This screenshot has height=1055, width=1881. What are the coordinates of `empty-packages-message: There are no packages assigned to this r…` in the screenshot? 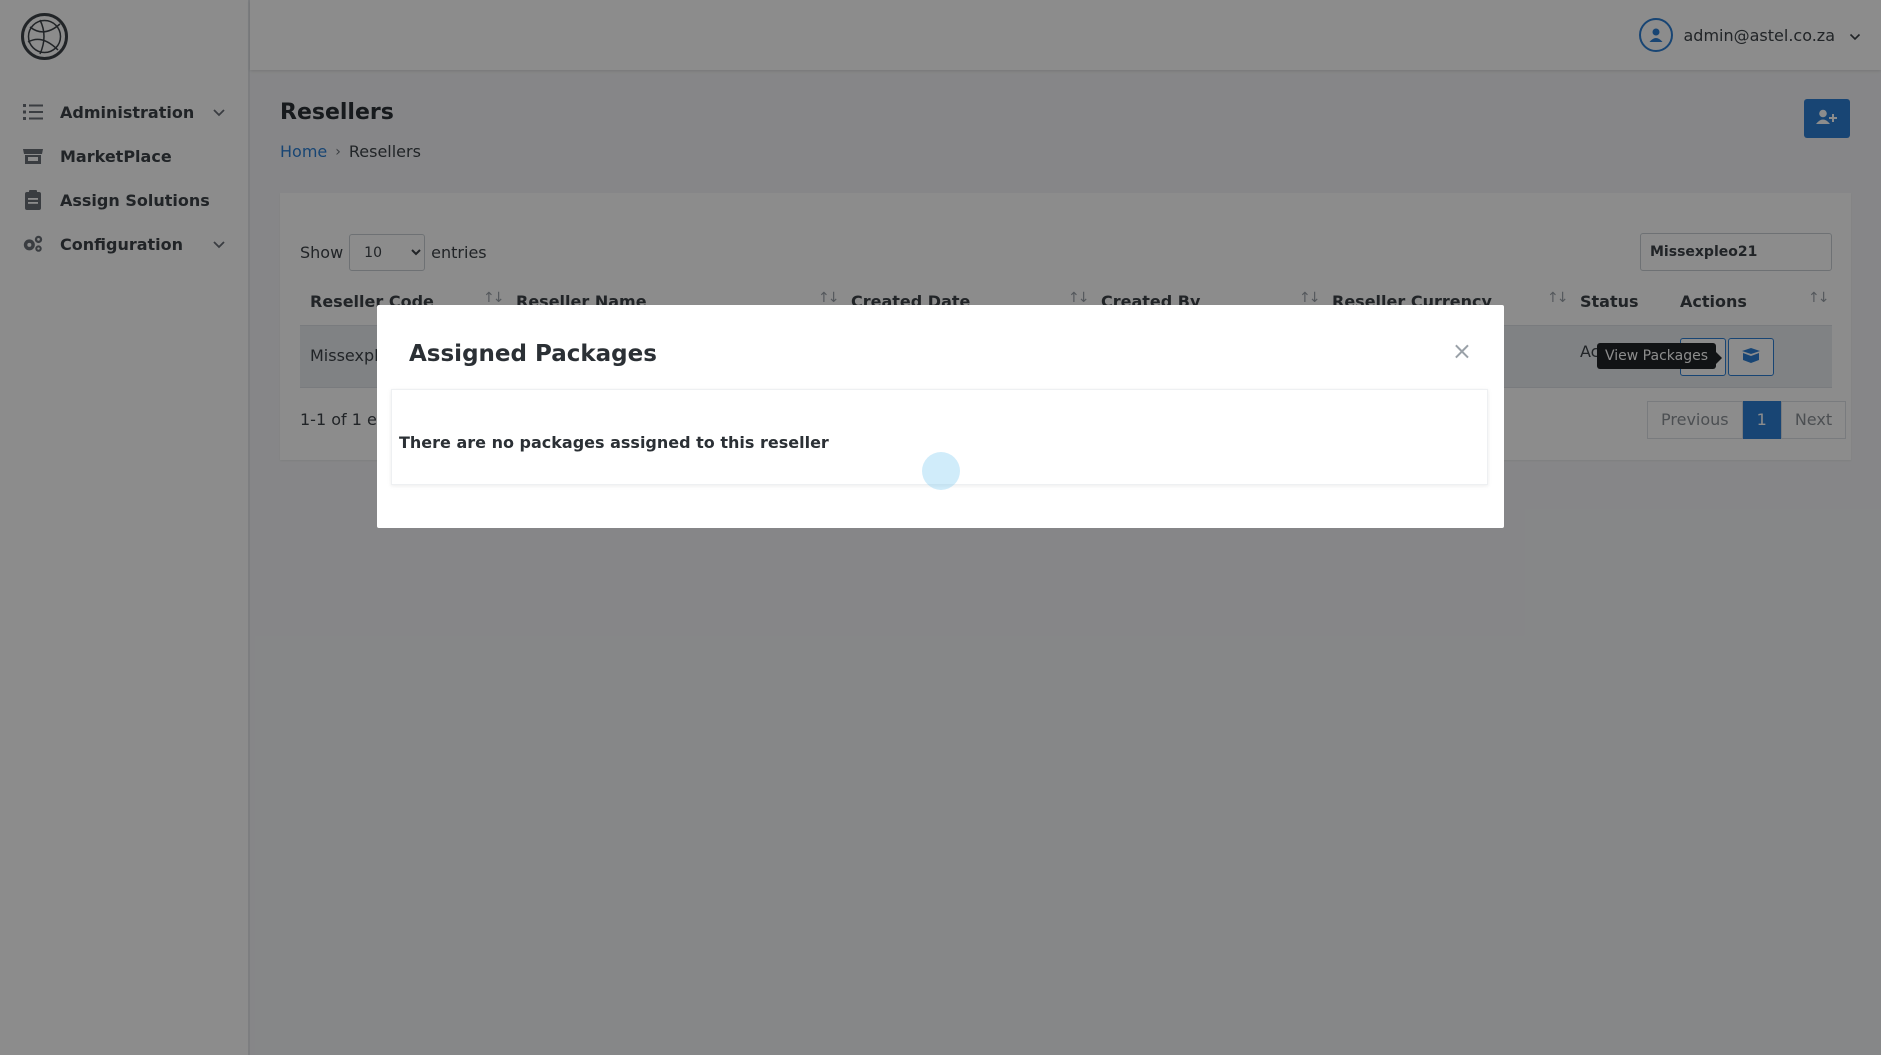 It's located at (614, 442).